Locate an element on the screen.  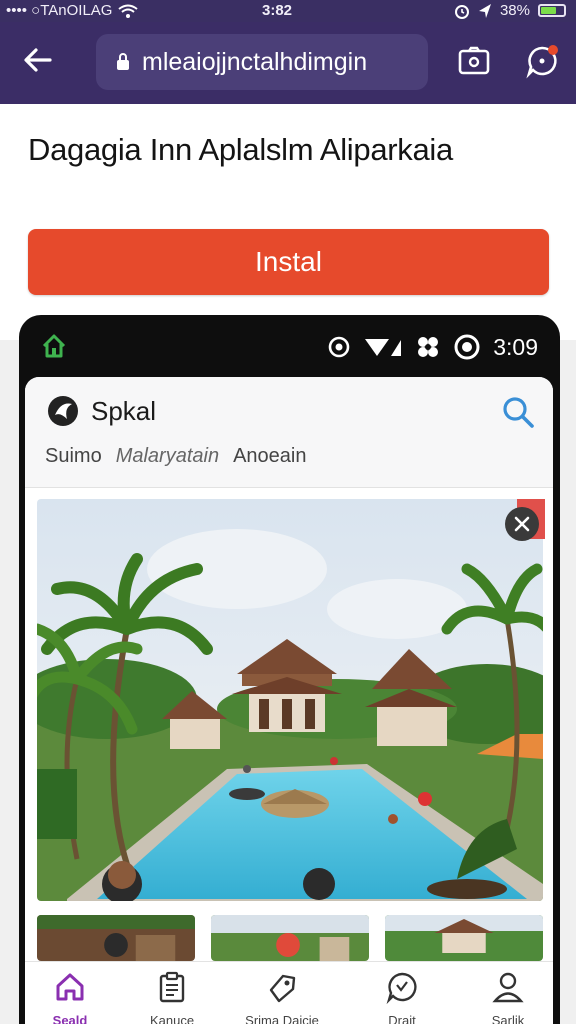
thumbnail-strip is located at coordinates (290, 938).